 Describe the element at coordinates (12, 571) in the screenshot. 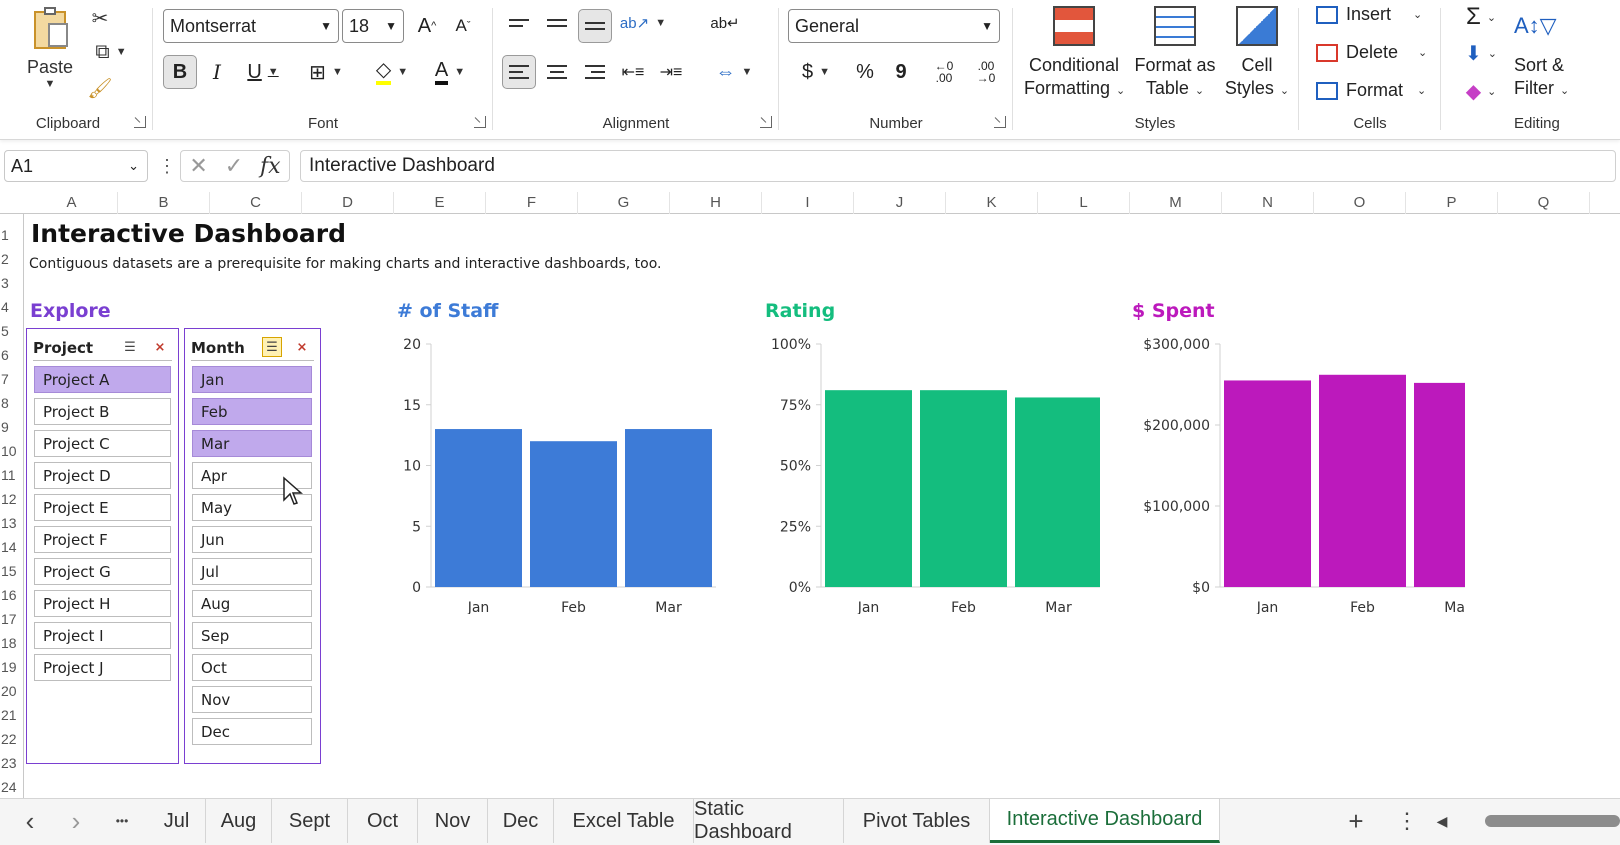

I see `row-header: 15` at that location.